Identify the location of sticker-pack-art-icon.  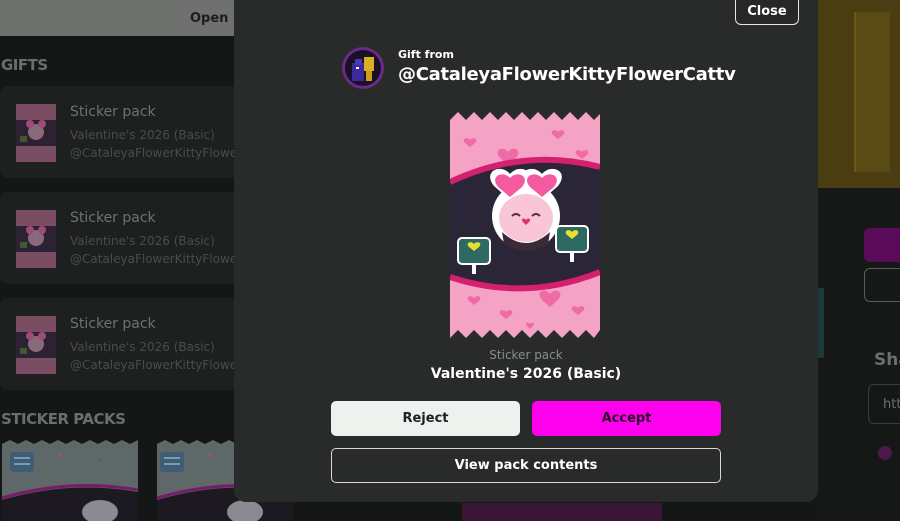
(525, 225).